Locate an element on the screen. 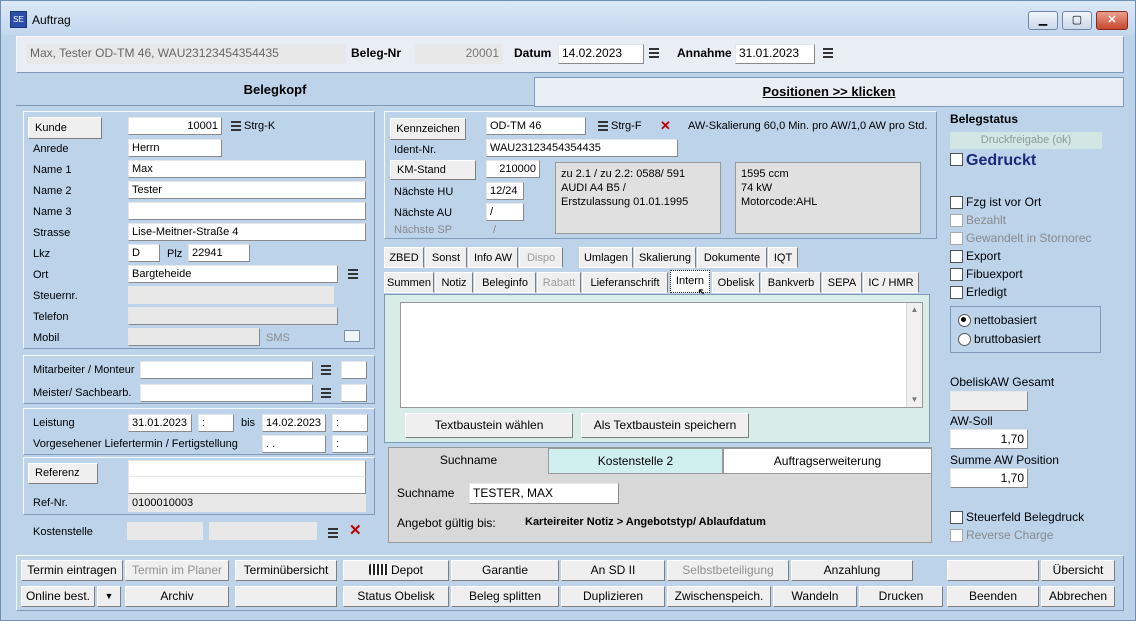  tab-auftragserweiterung: Auftragserweiterung is located at coordinates (827, 461).